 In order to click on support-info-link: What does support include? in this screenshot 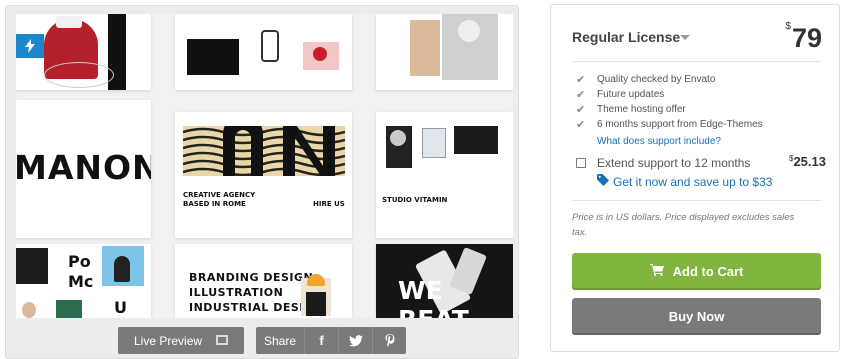, I will do `click(659, 141)`.